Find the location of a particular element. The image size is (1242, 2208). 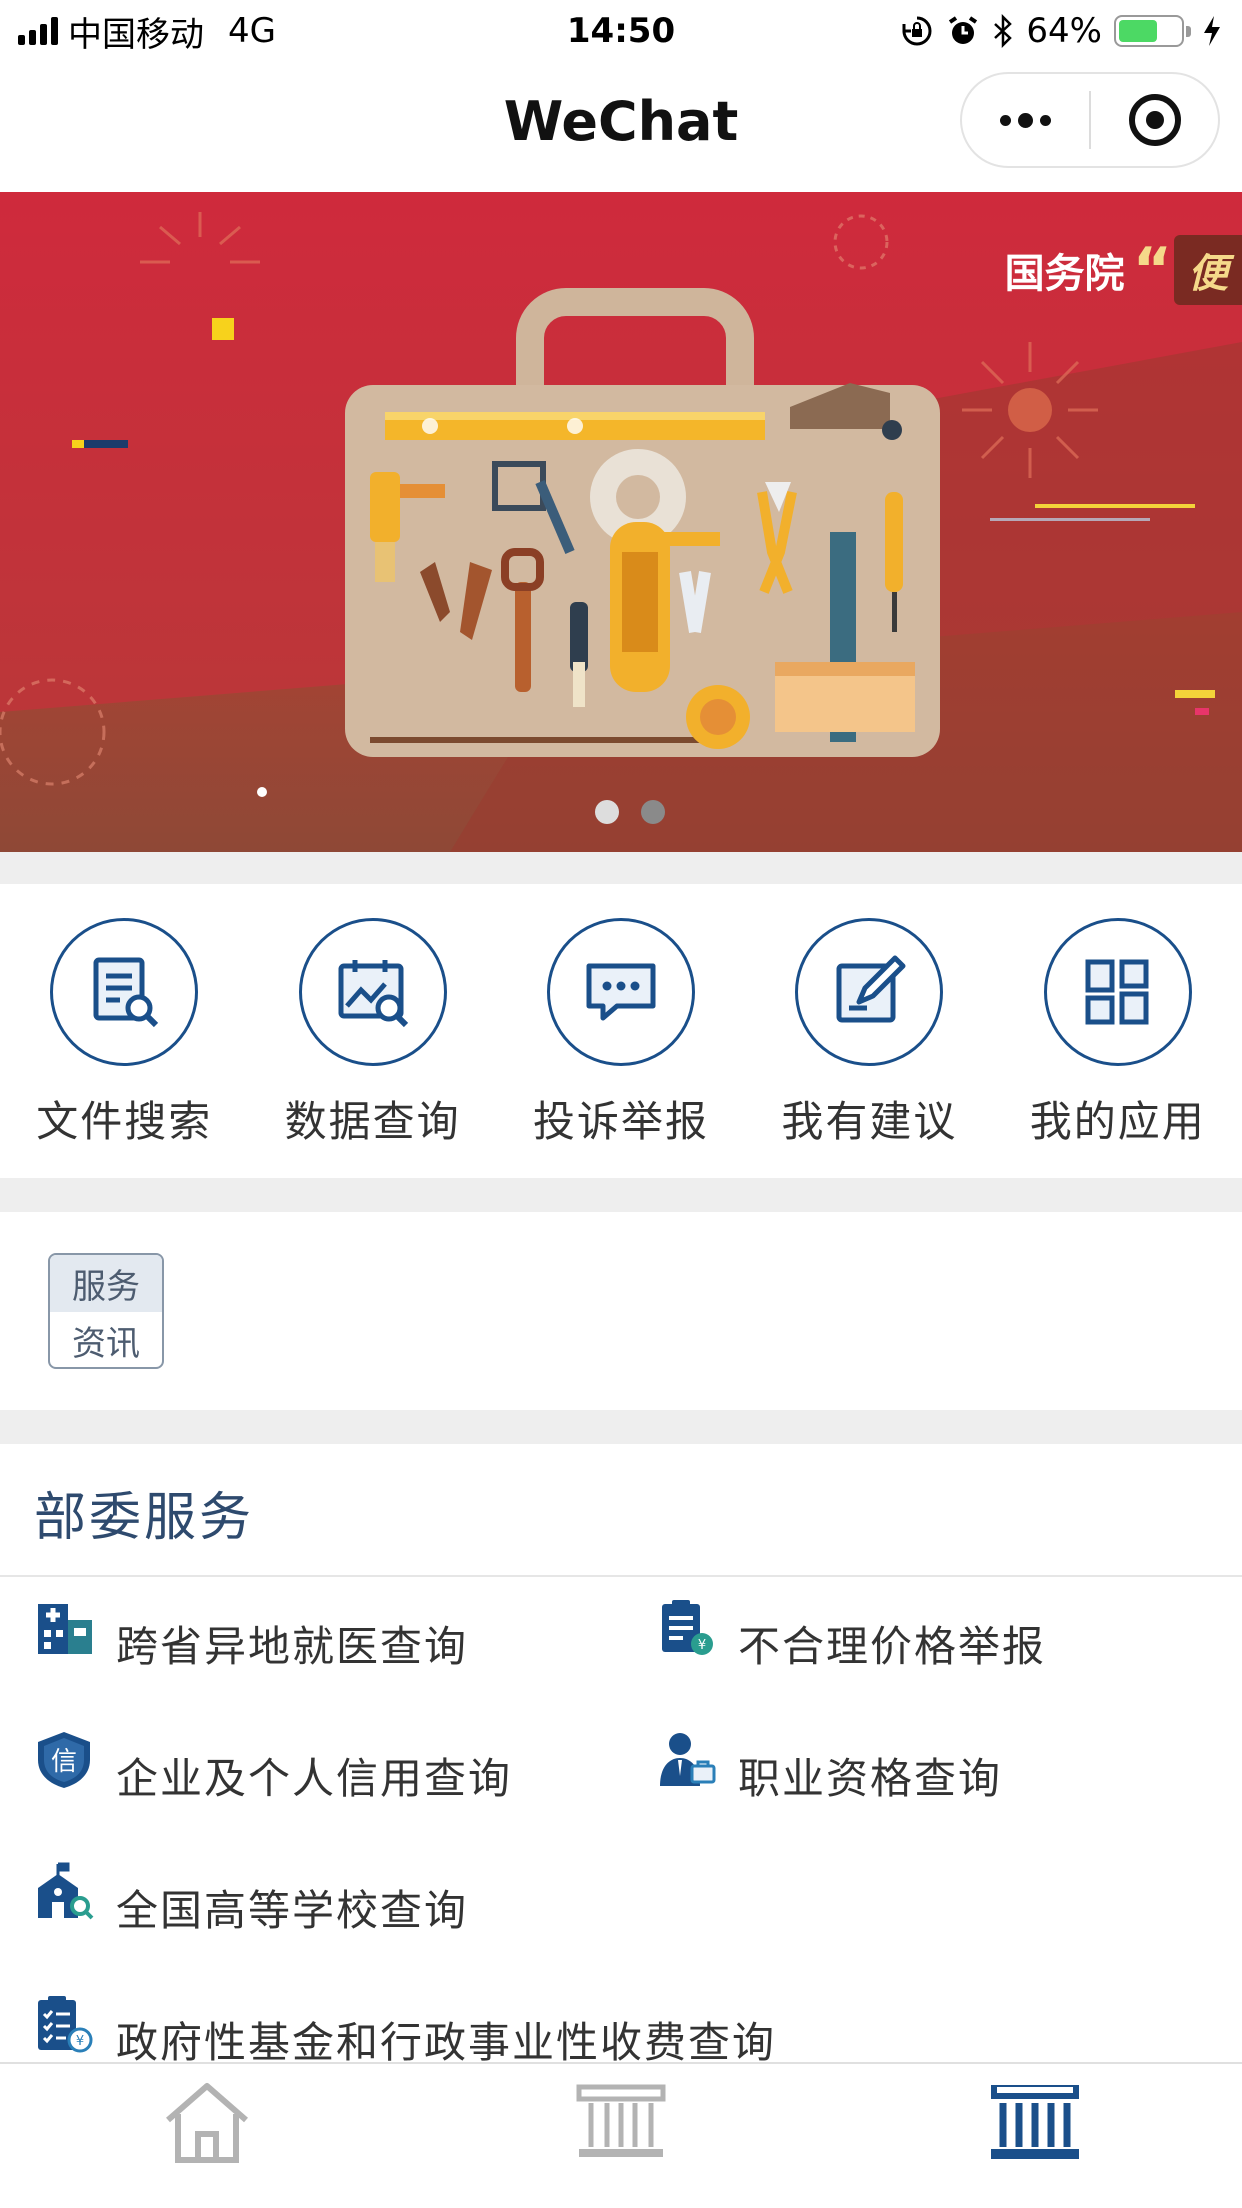

tab-ministry is located at coordinates (1035, 2136).